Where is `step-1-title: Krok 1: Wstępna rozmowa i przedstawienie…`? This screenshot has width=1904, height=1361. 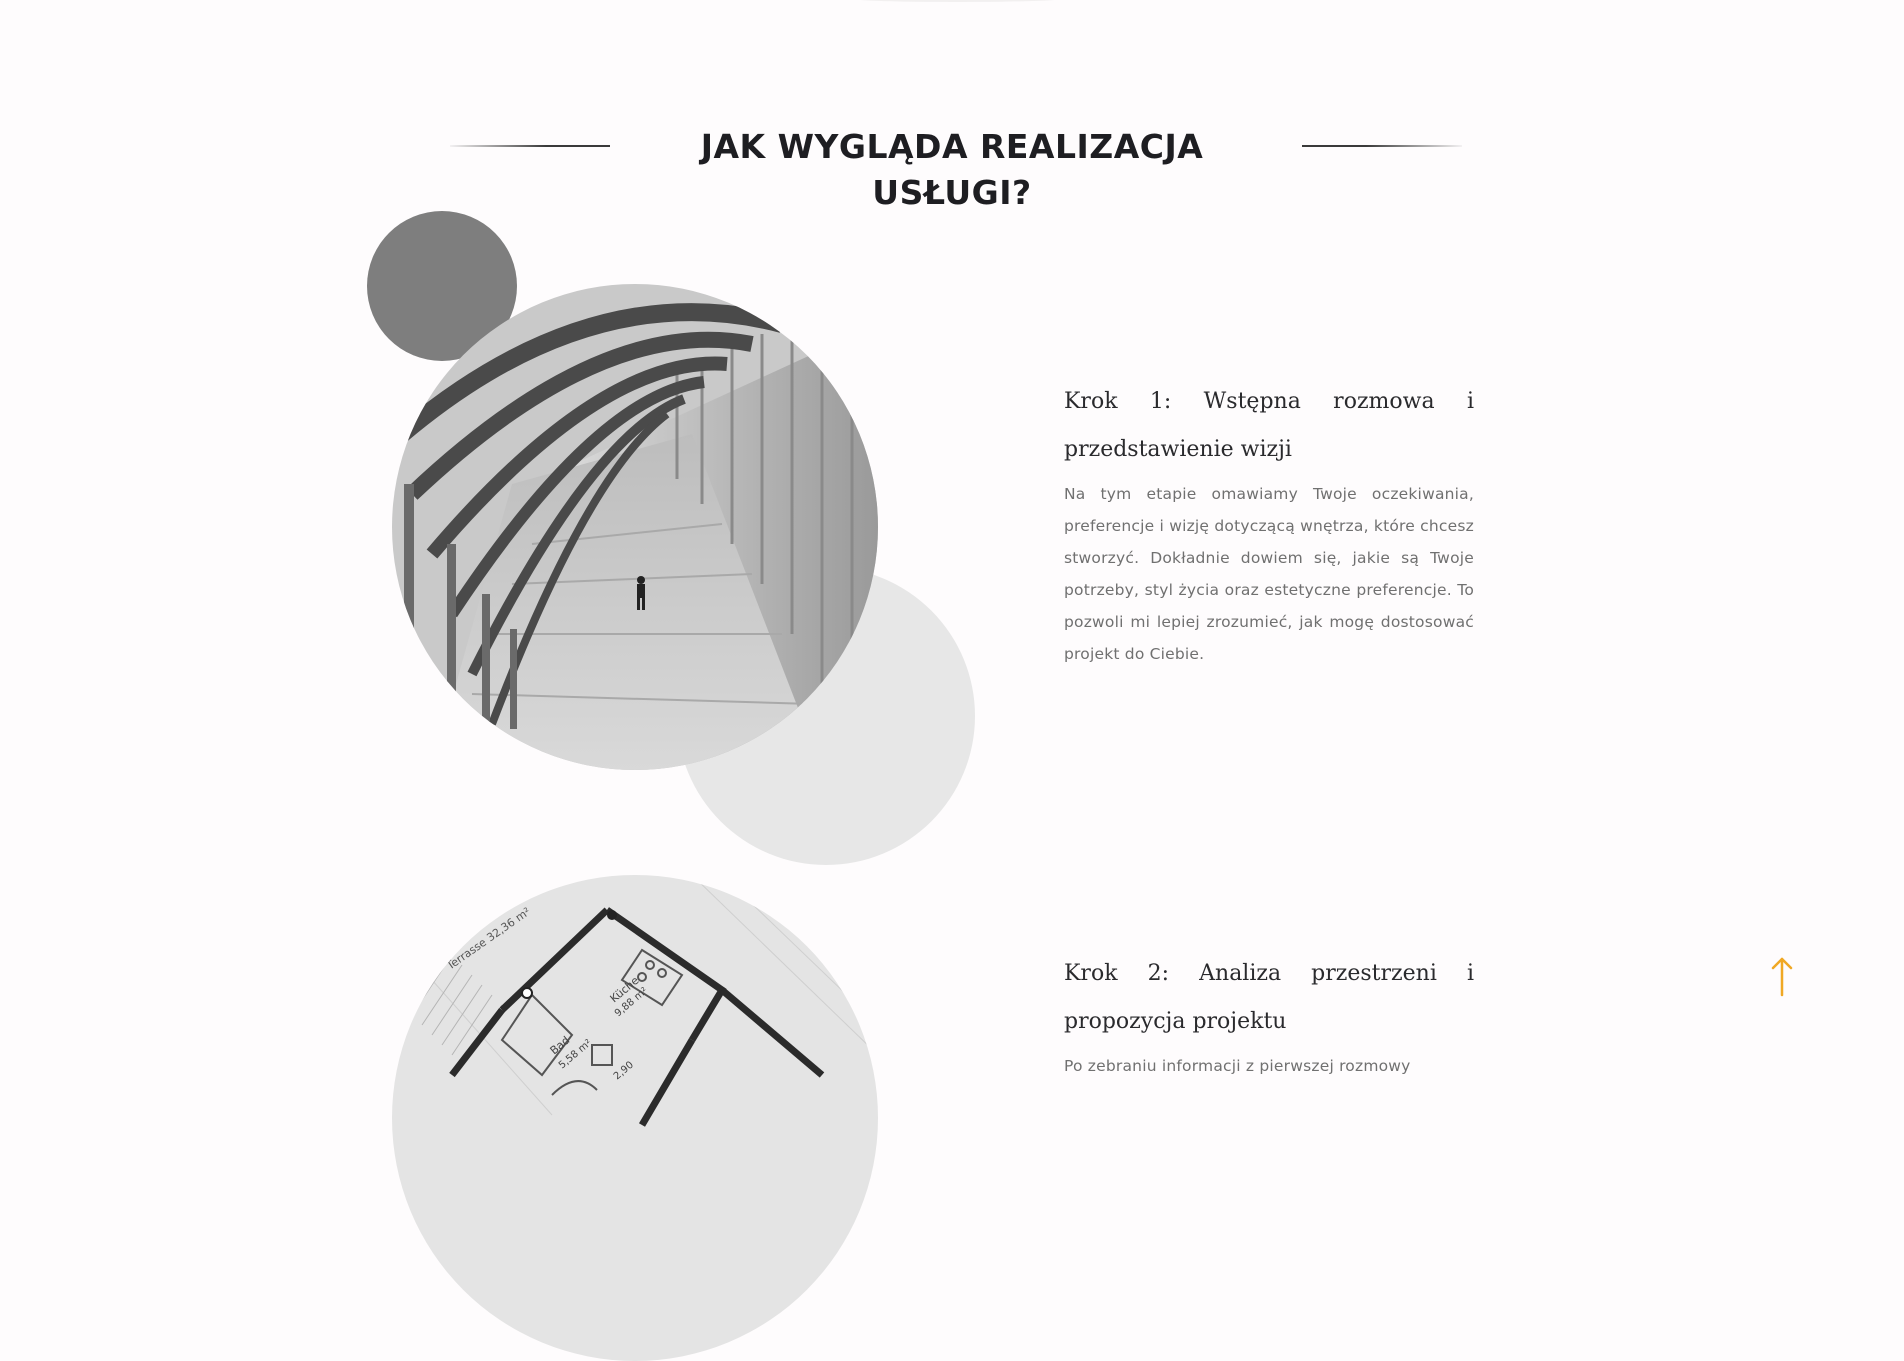 step-1-title: Krok 1: Wstępna rozmowa i przedstawienie… is located at coordinates (1269, 425).